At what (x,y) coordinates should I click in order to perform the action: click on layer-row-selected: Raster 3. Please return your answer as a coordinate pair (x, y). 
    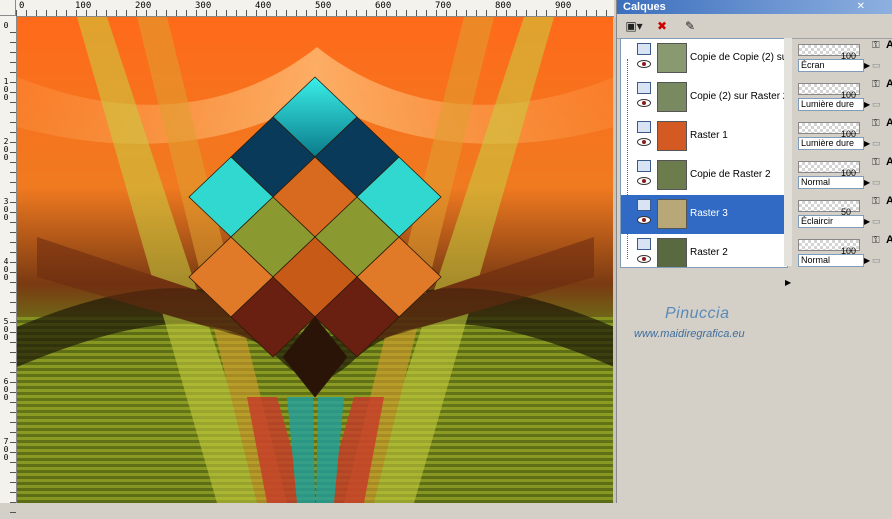
    Looking at the image, I should click on (704, 214).